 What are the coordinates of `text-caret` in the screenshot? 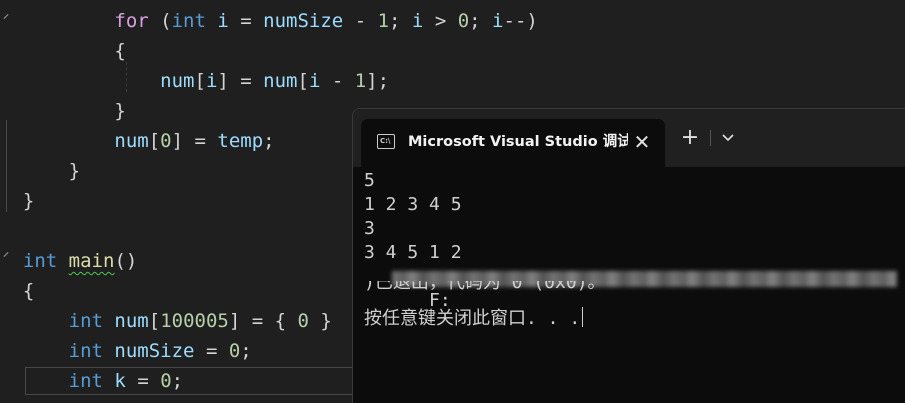 It's located at (583, 317).